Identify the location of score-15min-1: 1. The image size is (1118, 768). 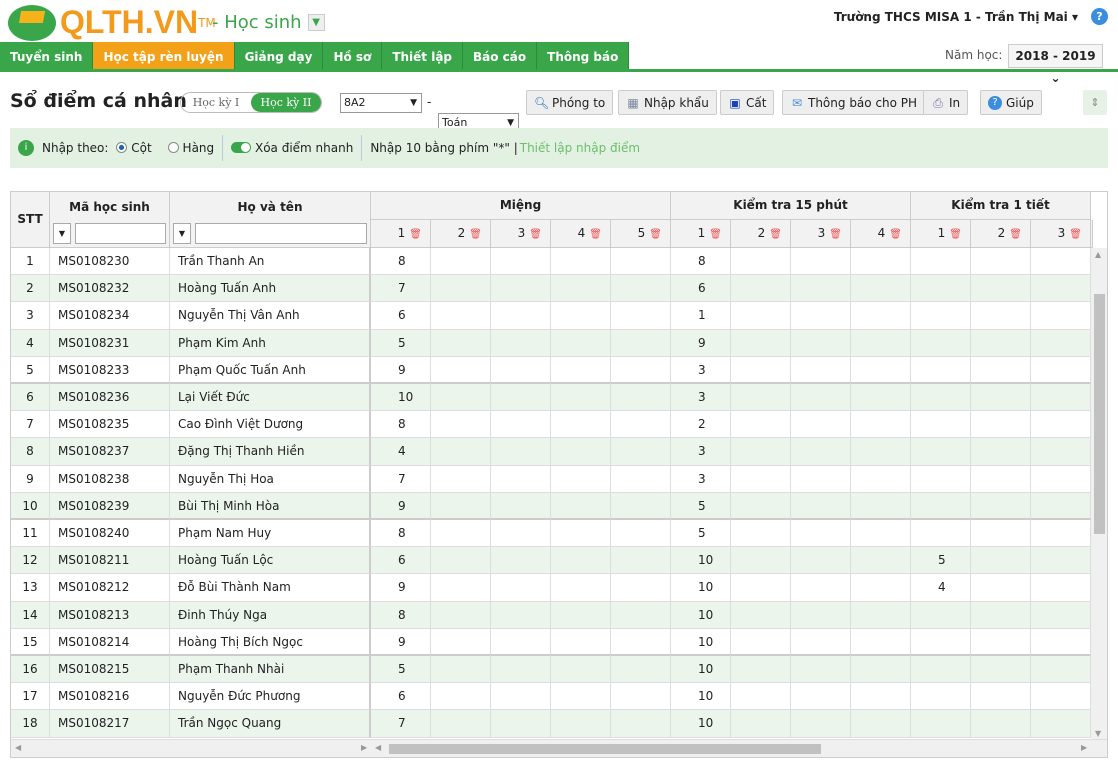
(701, 316).